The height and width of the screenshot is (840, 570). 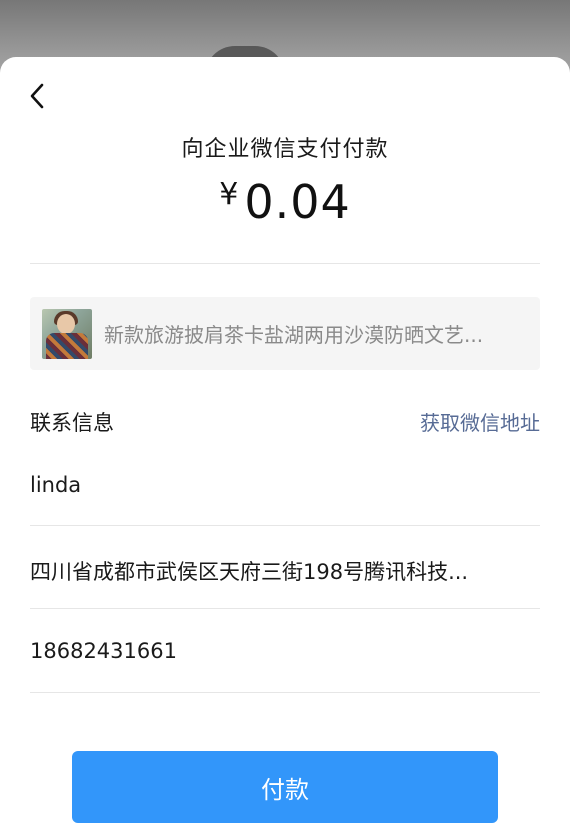 I want to click on amount-value: 0.04, so click(x=297, y=202).